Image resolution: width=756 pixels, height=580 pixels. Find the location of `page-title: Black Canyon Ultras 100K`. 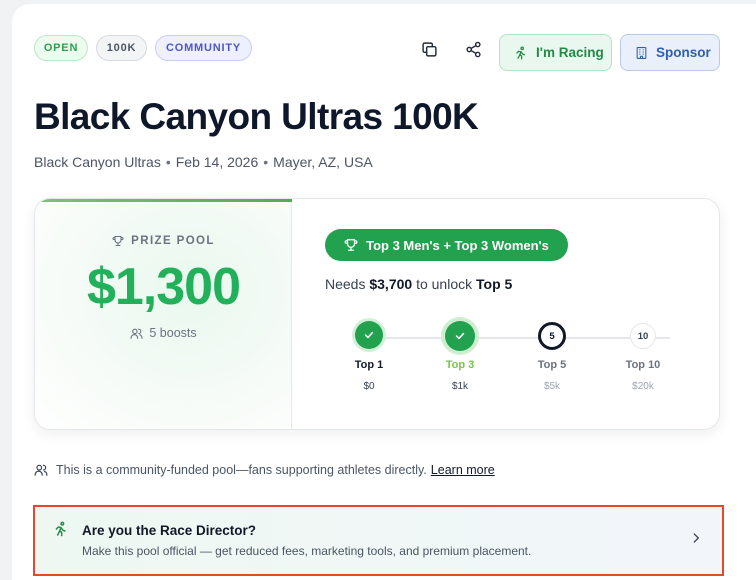

page-title: Black Canyon Ultras 100K is located at coordinates (256, 116).